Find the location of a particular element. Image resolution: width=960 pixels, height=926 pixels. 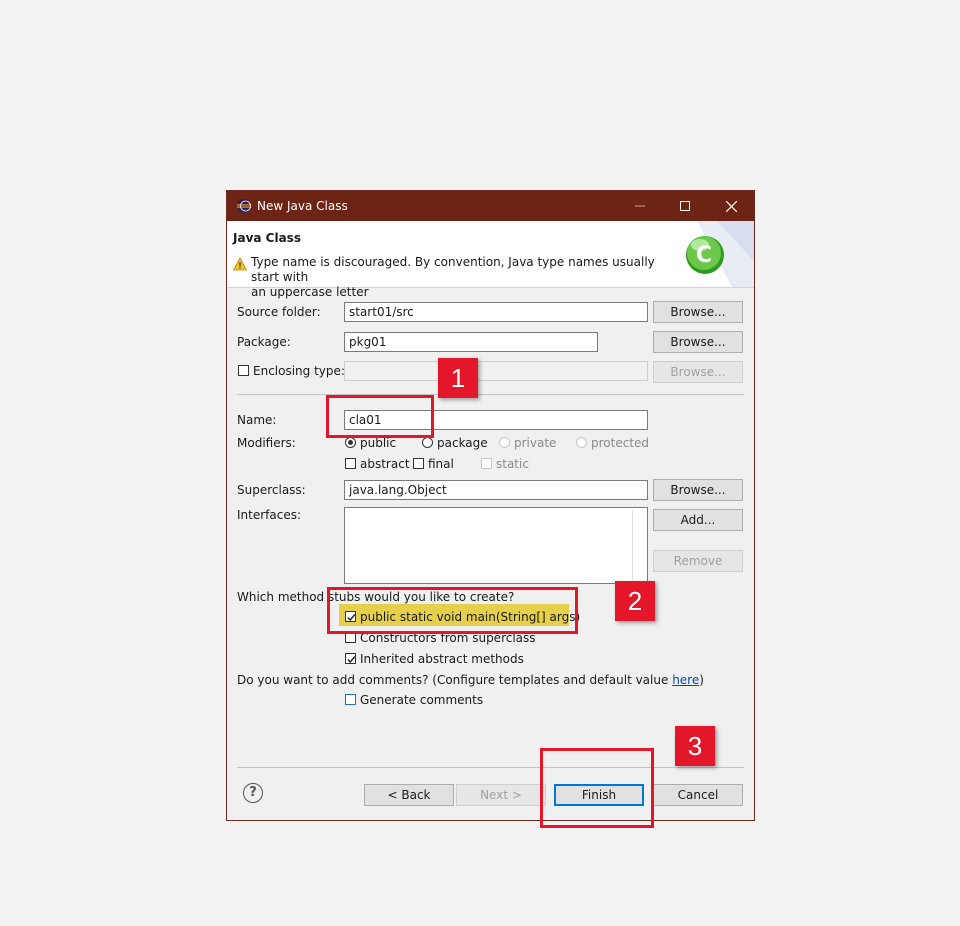

interfaces-label: Interfaces: is located at coordinates (269, 515).